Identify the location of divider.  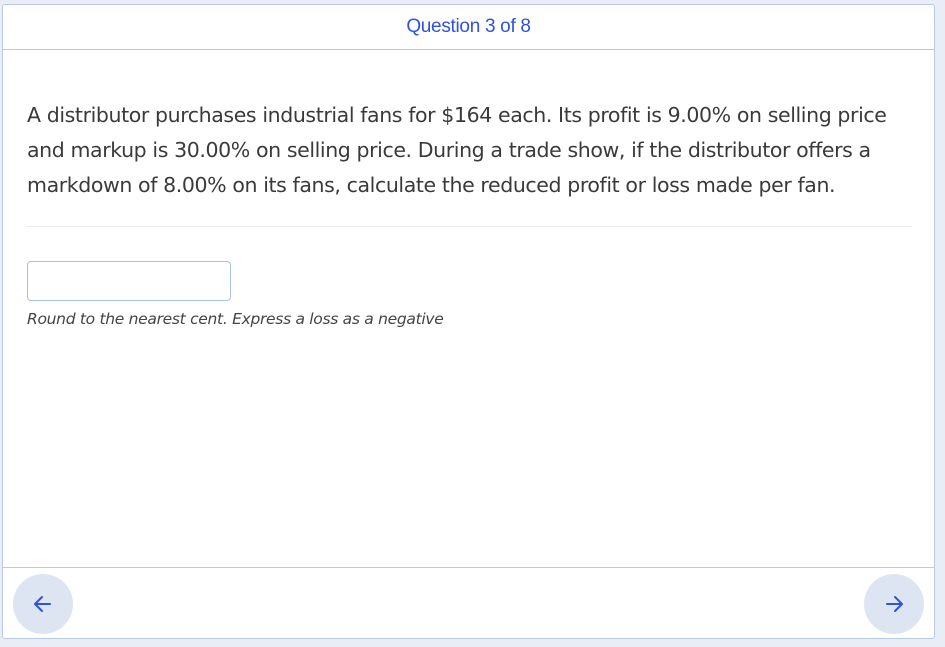
(469, 226).